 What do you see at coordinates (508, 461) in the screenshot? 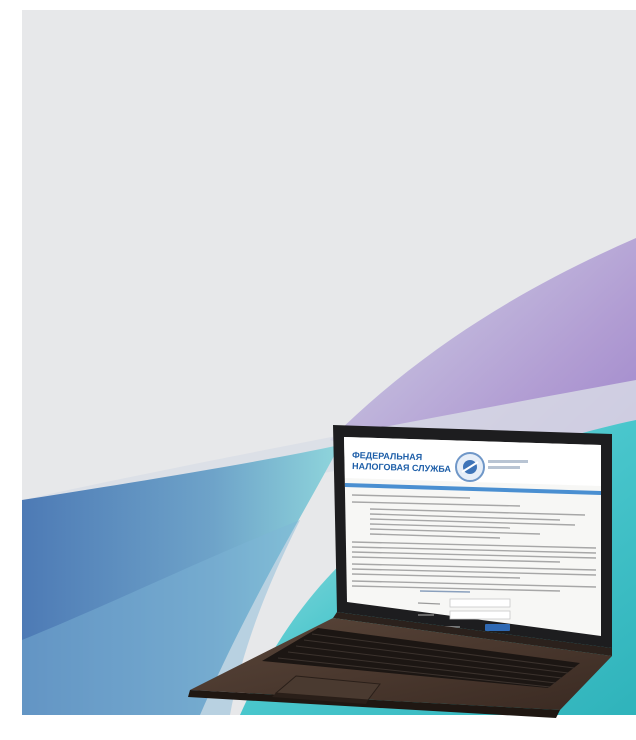
I see `header-subtext` at bounding box center [508, 461].